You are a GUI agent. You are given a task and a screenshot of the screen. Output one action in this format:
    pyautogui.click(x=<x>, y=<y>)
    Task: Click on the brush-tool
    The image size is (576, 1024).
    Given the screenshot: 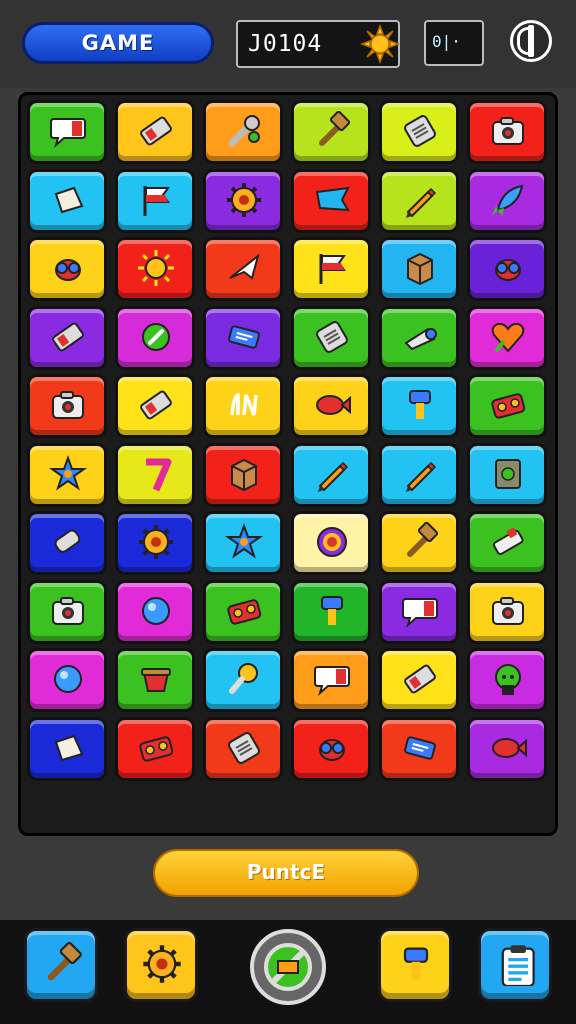 What is the action you would take?
    pyautogui.click(x=415, y=965)
    